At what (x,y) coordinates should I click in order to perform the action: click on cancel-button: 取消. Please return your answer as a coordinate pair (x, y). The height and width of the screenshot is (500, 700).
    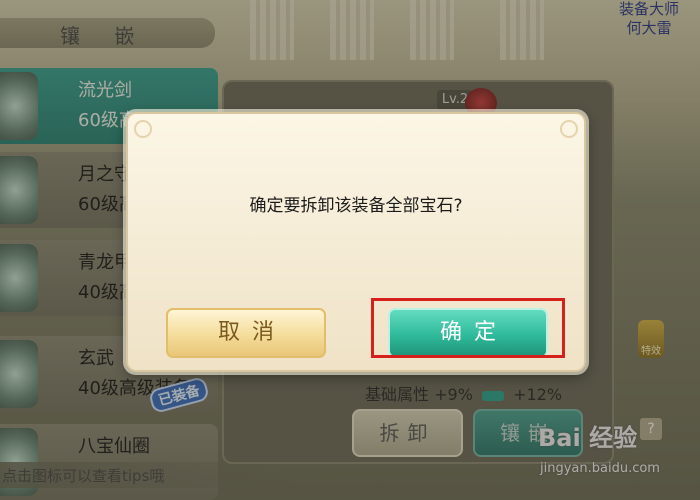
    Looking at the image, I should click on (246, 333).